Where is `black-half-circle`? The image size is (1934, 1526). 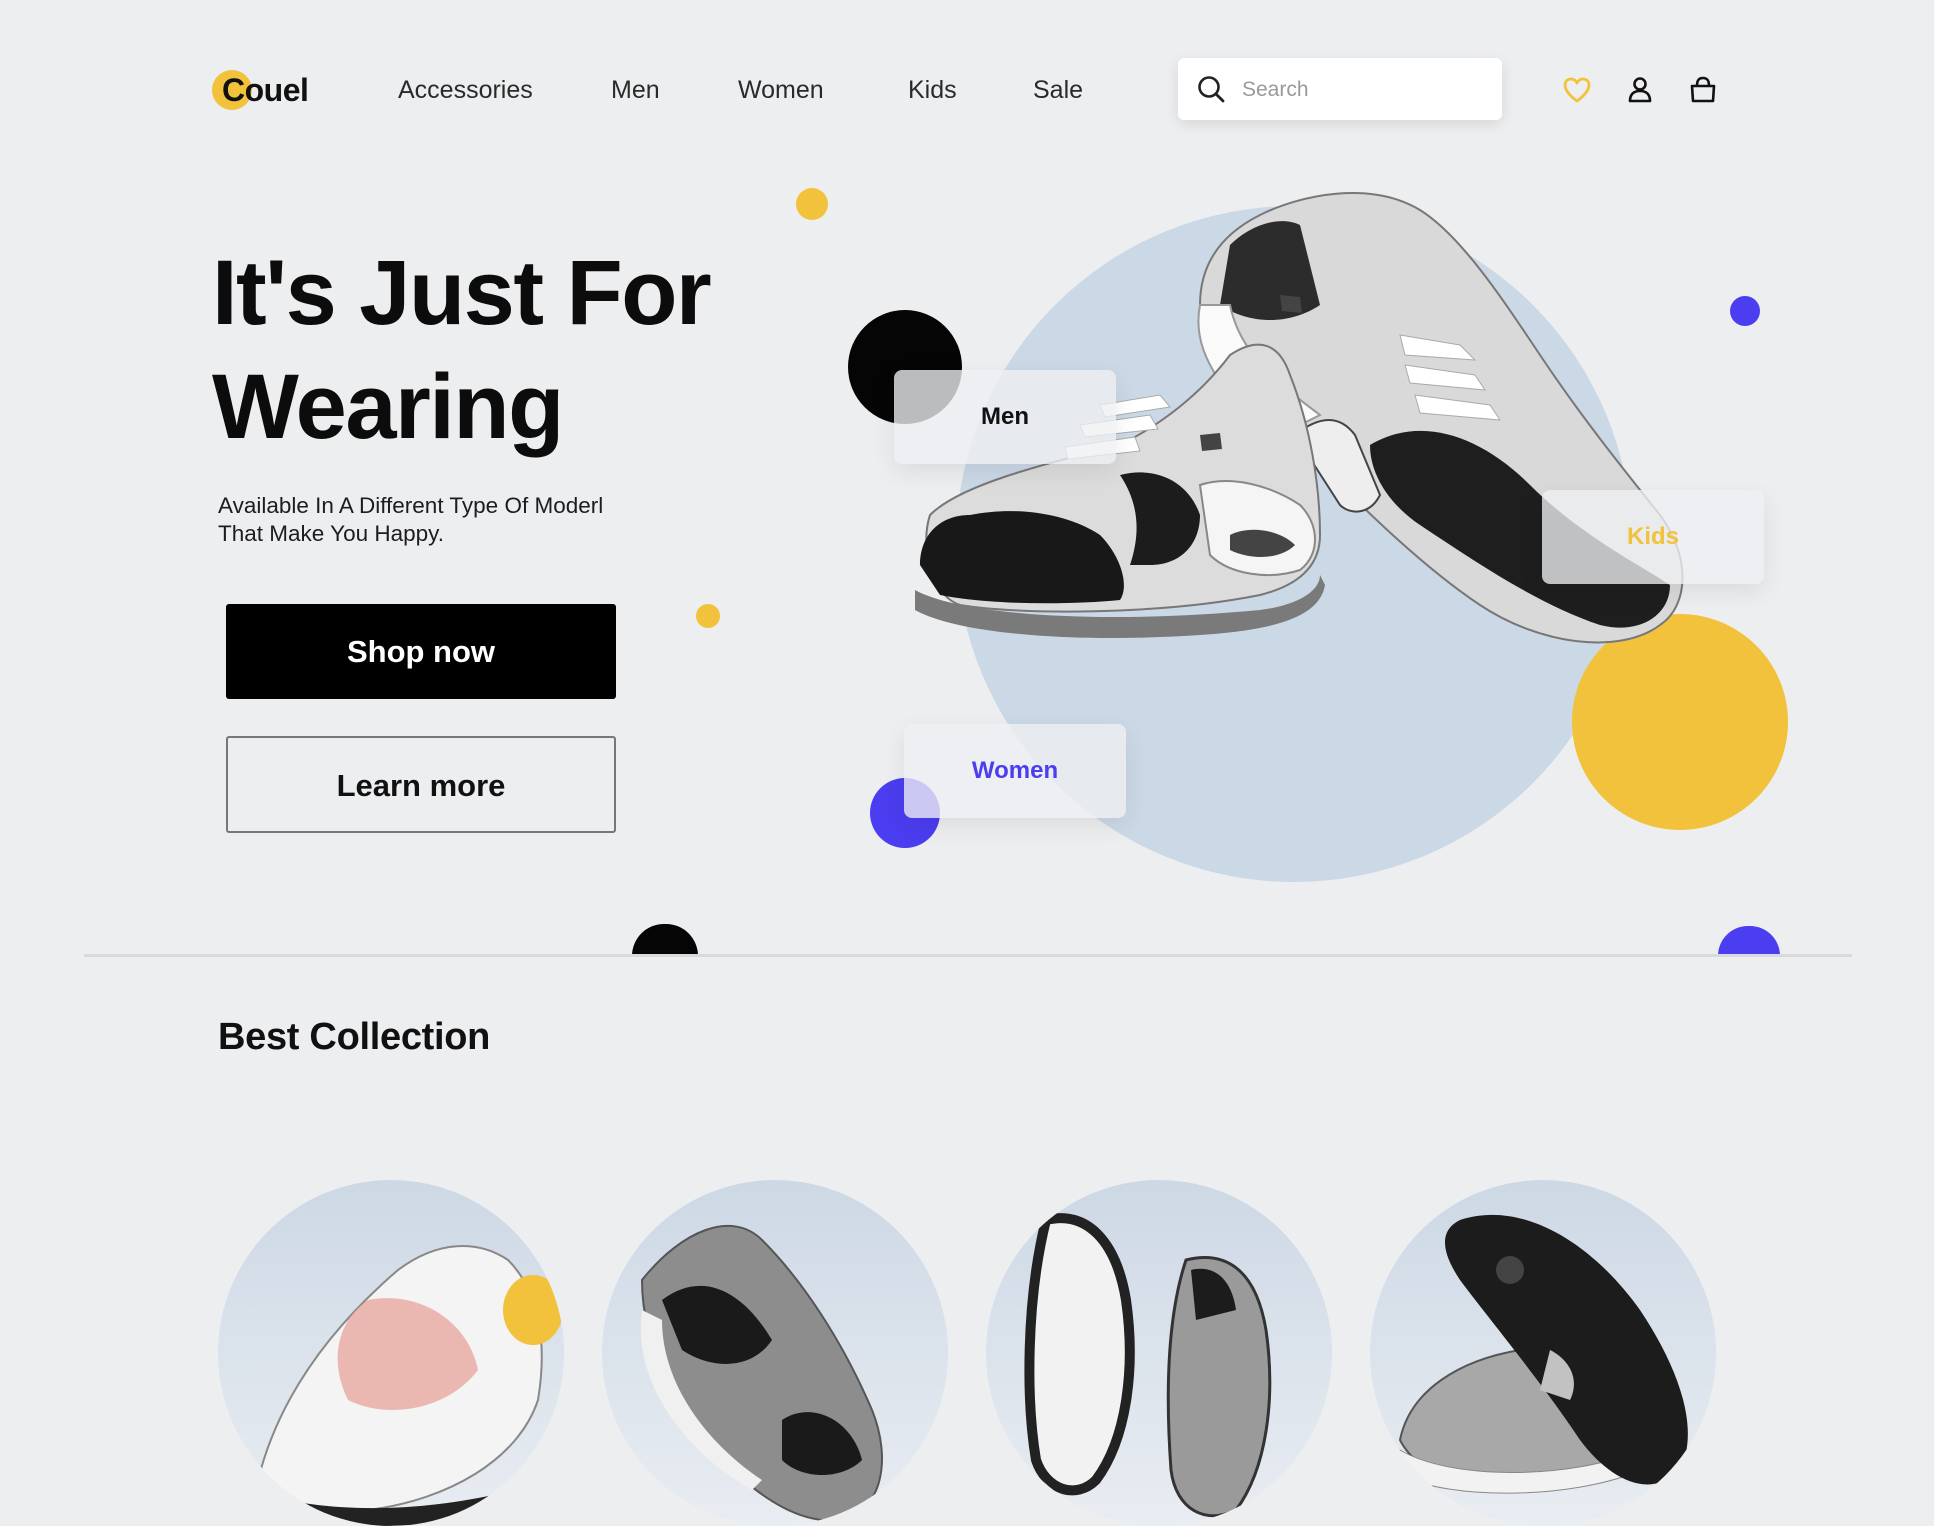 black-half-circle is located at coordinates (665, 940).